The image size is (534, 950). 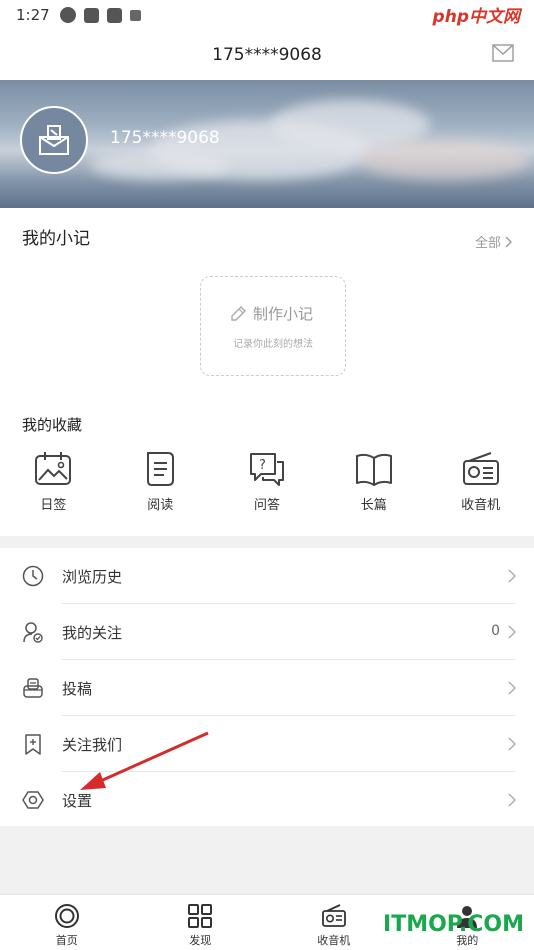 What do you see at coordinates (267, 800) in the screenshot?
I see `menu-item-settings: 设置` at bounding box center [267, 800].